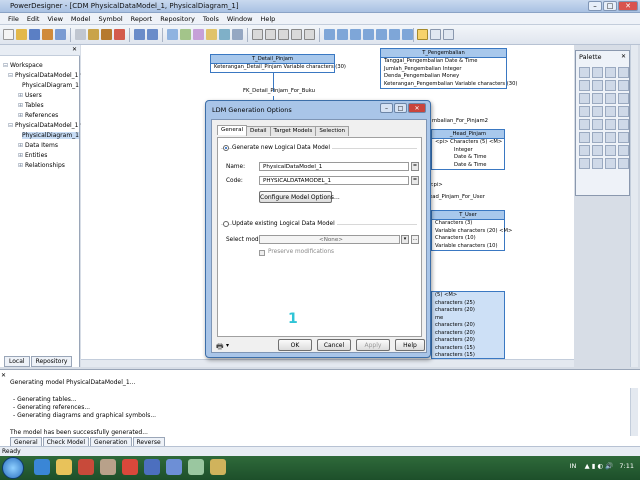  Describe the element at coordinates (60, 34) in the screenshot. I see `print-icon` at that location.